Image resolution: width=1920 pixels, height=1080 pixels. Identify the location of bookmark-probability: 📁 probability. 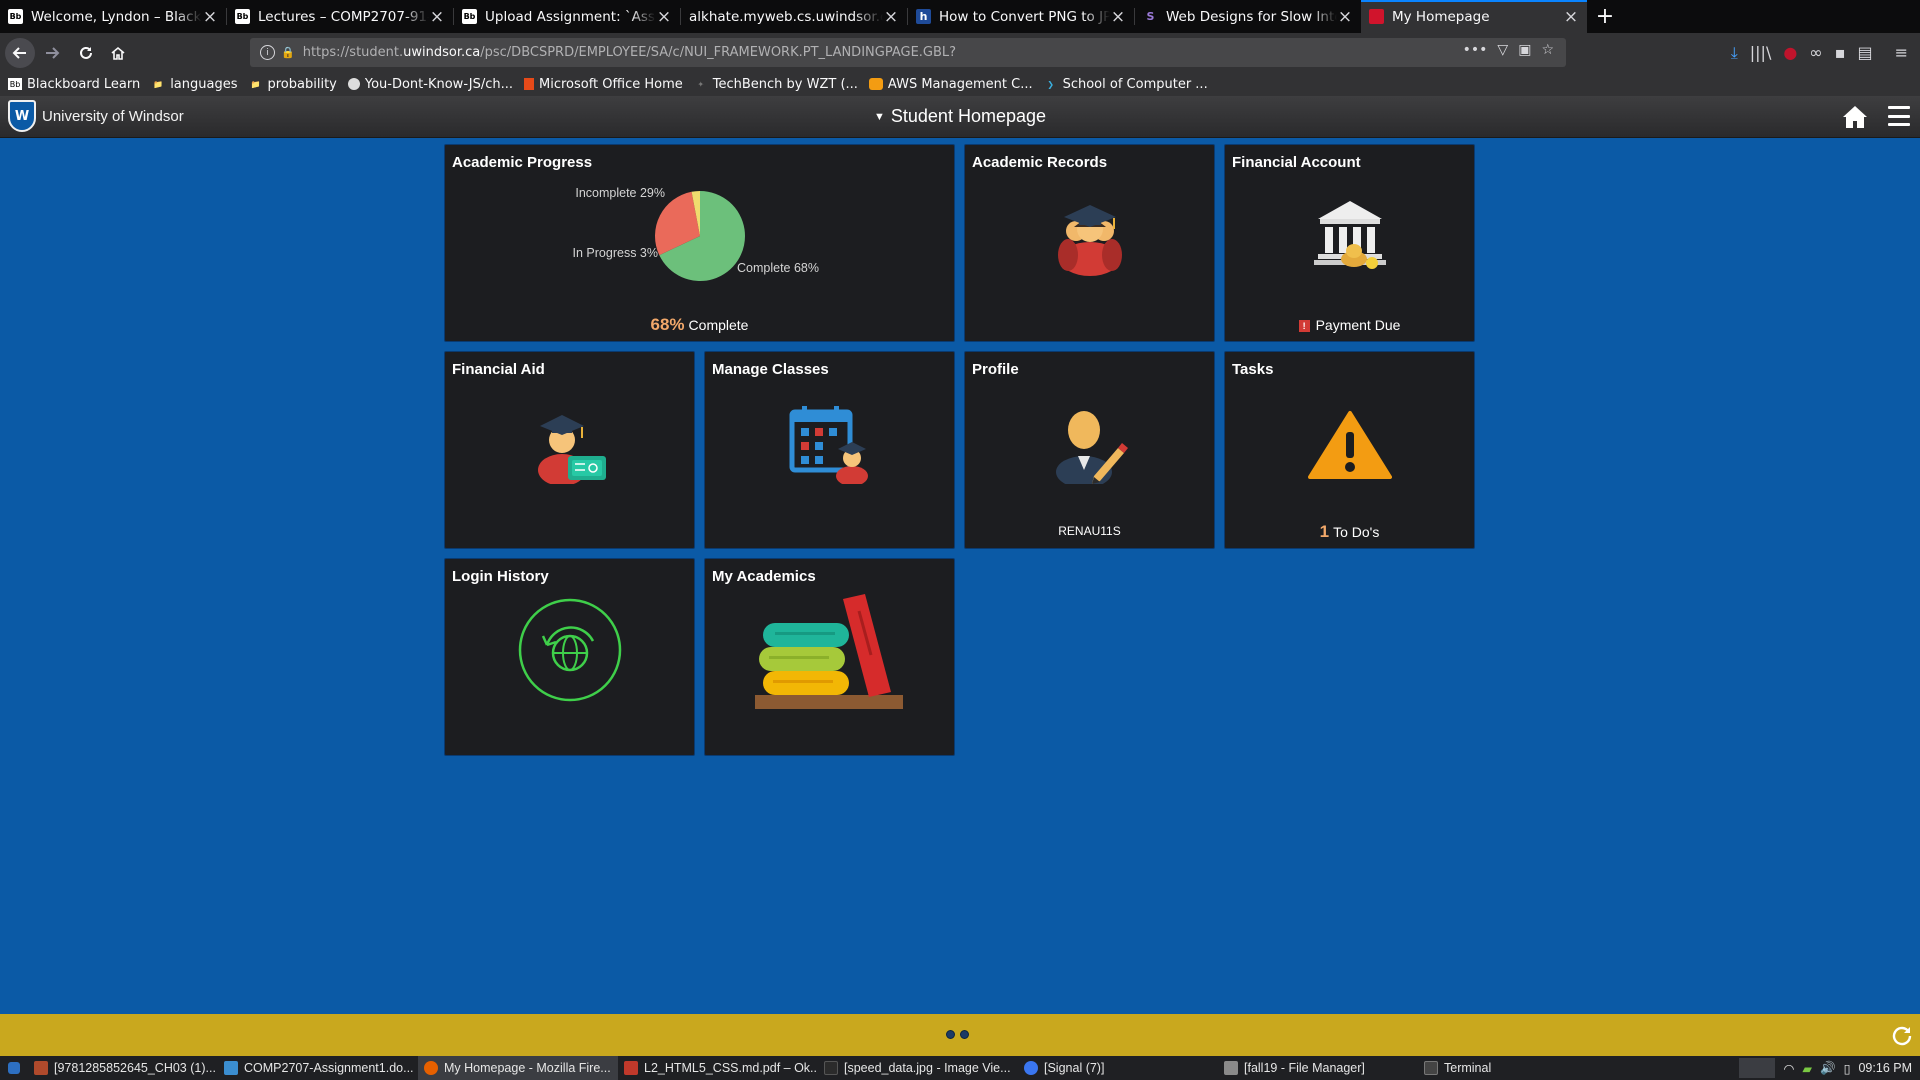
(293, 84).